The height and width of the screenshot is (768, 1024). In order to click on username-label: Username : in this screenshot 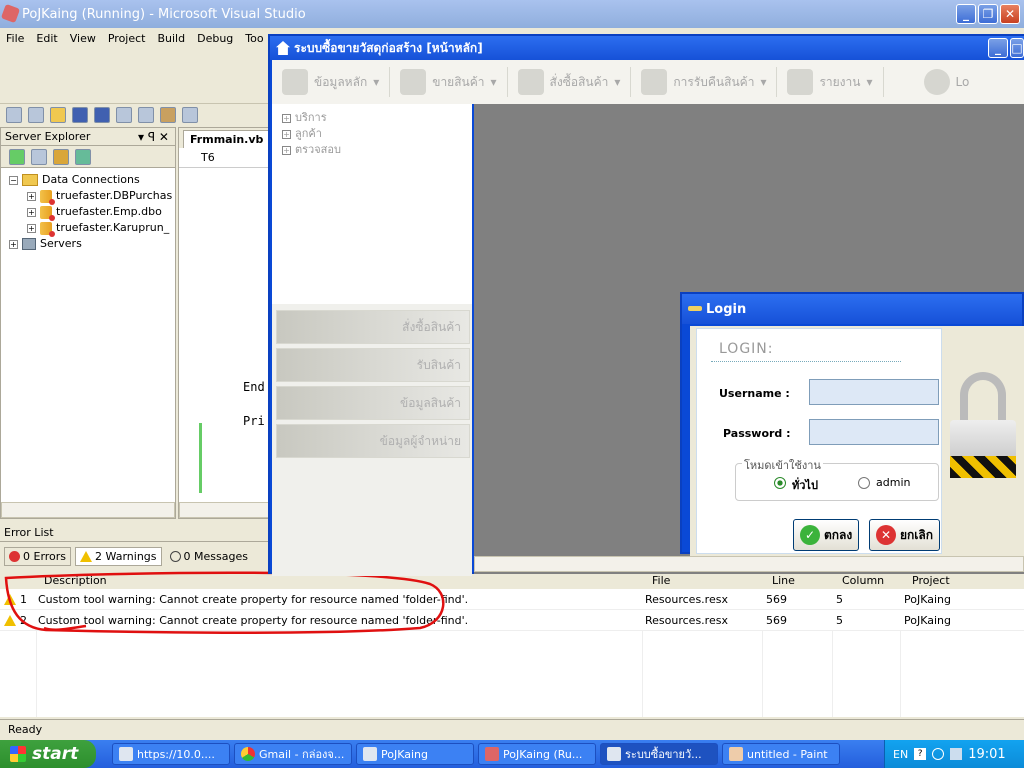, I will do `click(754, 393)`.